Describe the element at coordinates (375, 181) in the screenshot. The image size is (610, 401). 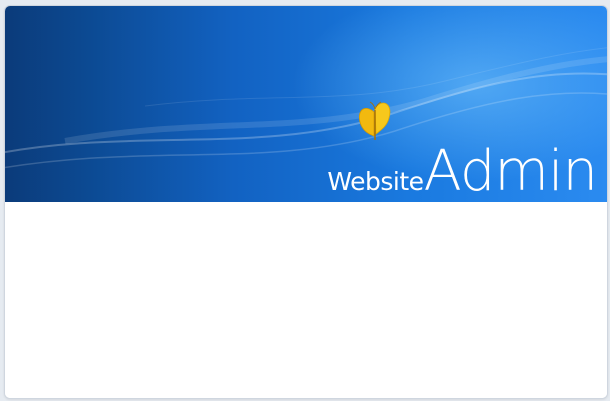
I see `logo-word-website: Website` at that location.